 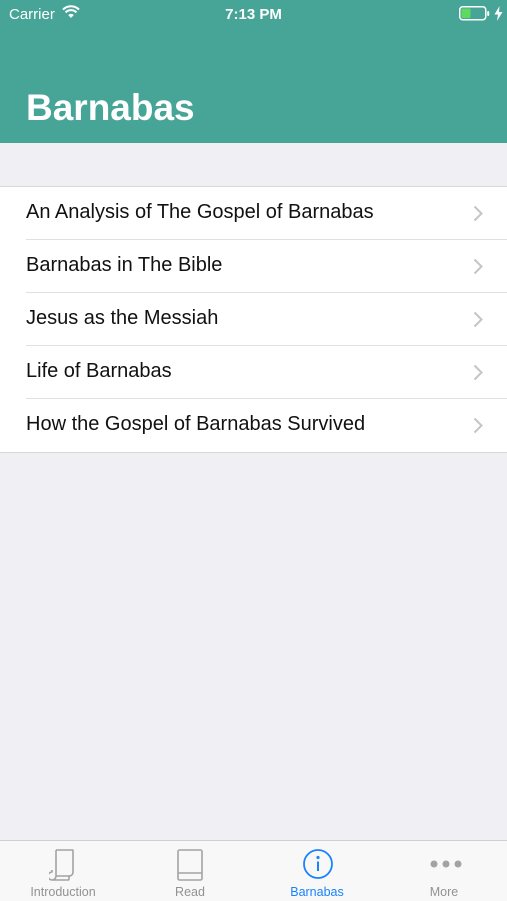 I want to click on tab-label: Introduction, so click(x=63, y=892).